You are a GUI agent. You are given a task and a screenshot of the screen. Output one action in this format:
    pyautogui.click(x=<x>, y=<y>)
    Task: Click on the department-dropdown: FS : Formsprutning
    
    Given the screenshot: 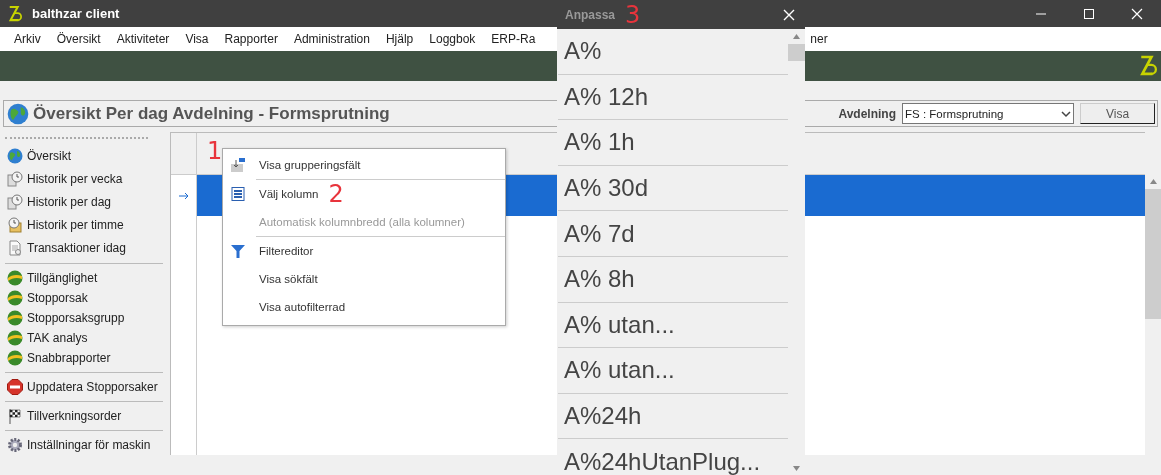 What is the action you would take?
    pyautogui.click(x=988, y=113)
    